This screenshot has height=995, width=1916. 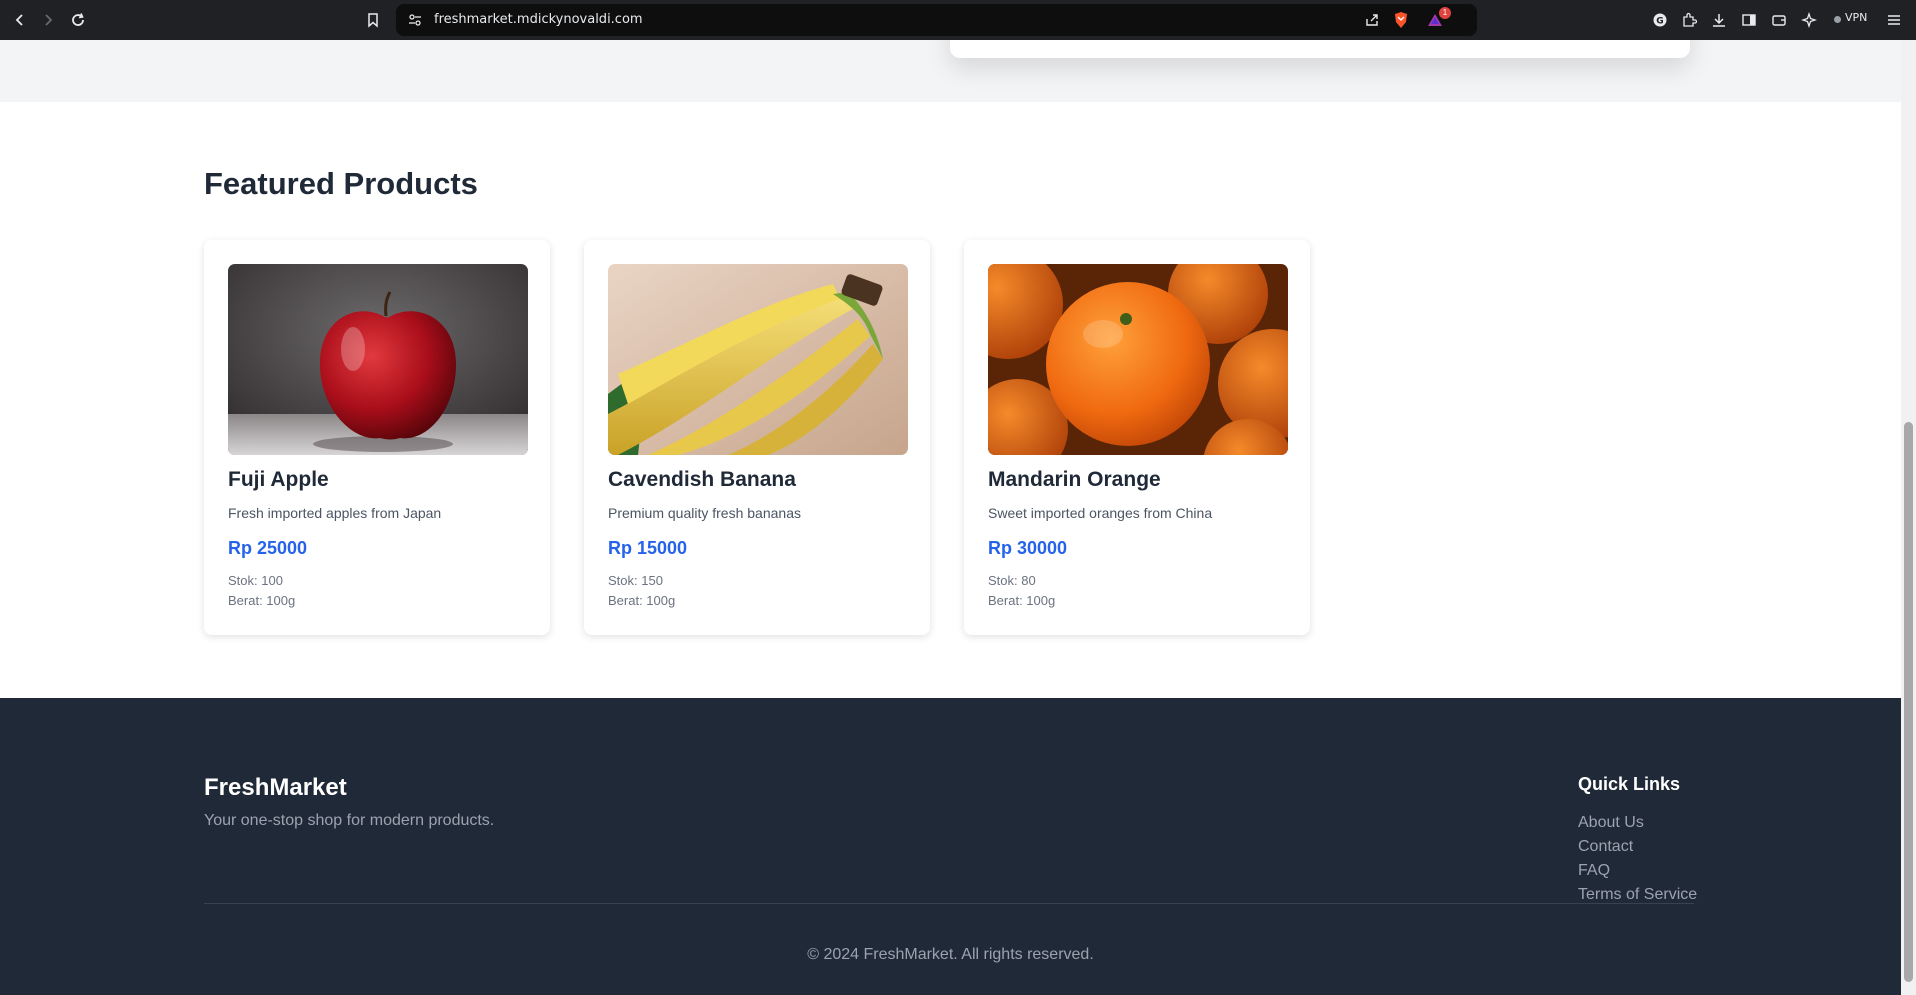 I want to click on section-title: Featured Products, so click(x=341, y=183).